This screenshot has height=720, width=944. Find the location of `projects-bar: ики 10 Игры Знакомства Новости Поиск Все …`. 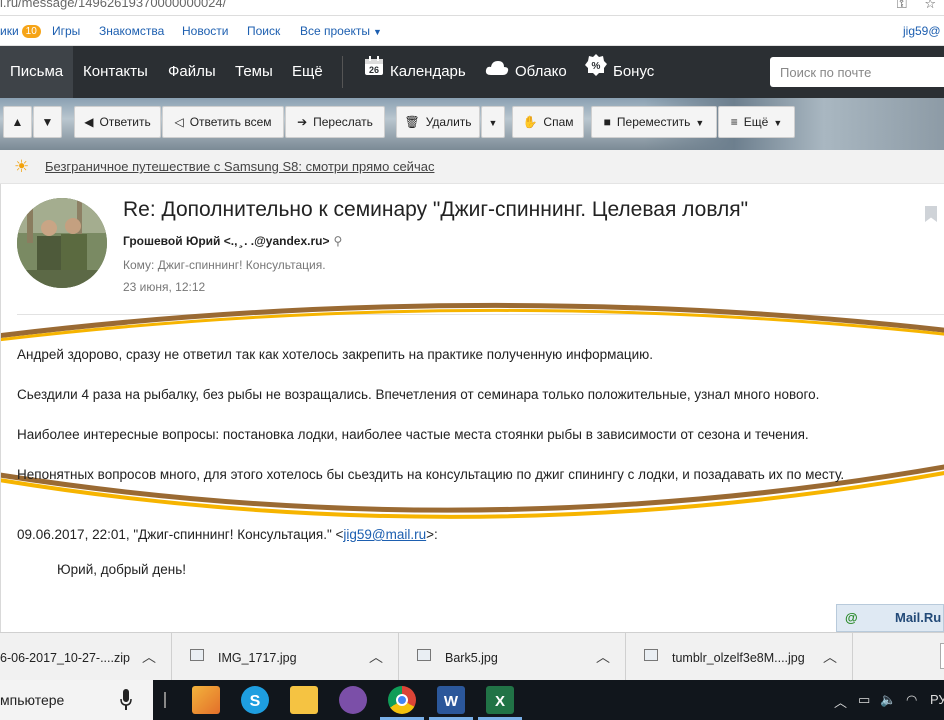

projects-bar: ики 10 Игры Знакомства Новости Поиск Все … is located at coordinates (472, 31).